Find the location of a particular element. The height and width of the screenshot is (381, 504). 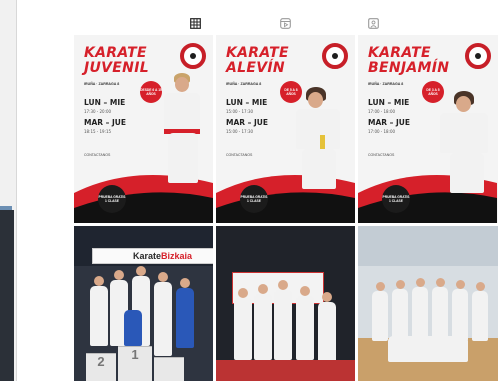

profile-tabs is located at coordinates (284, 23).